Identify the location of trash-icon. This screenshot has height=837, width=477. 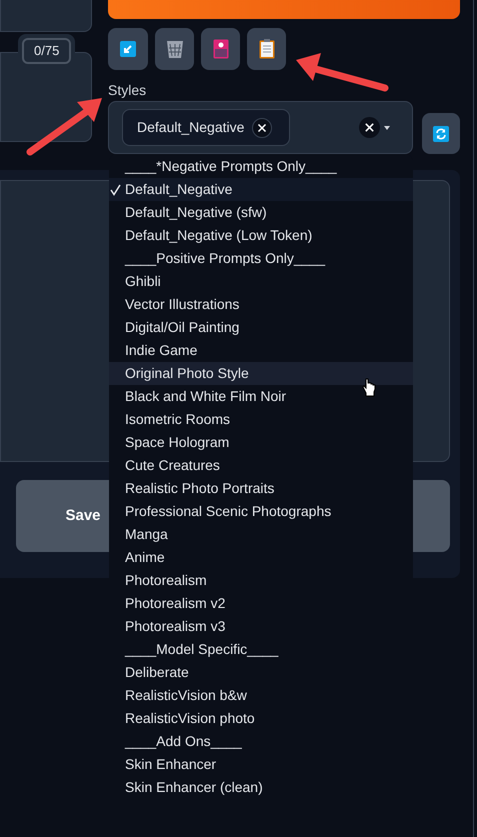
(175, 49).